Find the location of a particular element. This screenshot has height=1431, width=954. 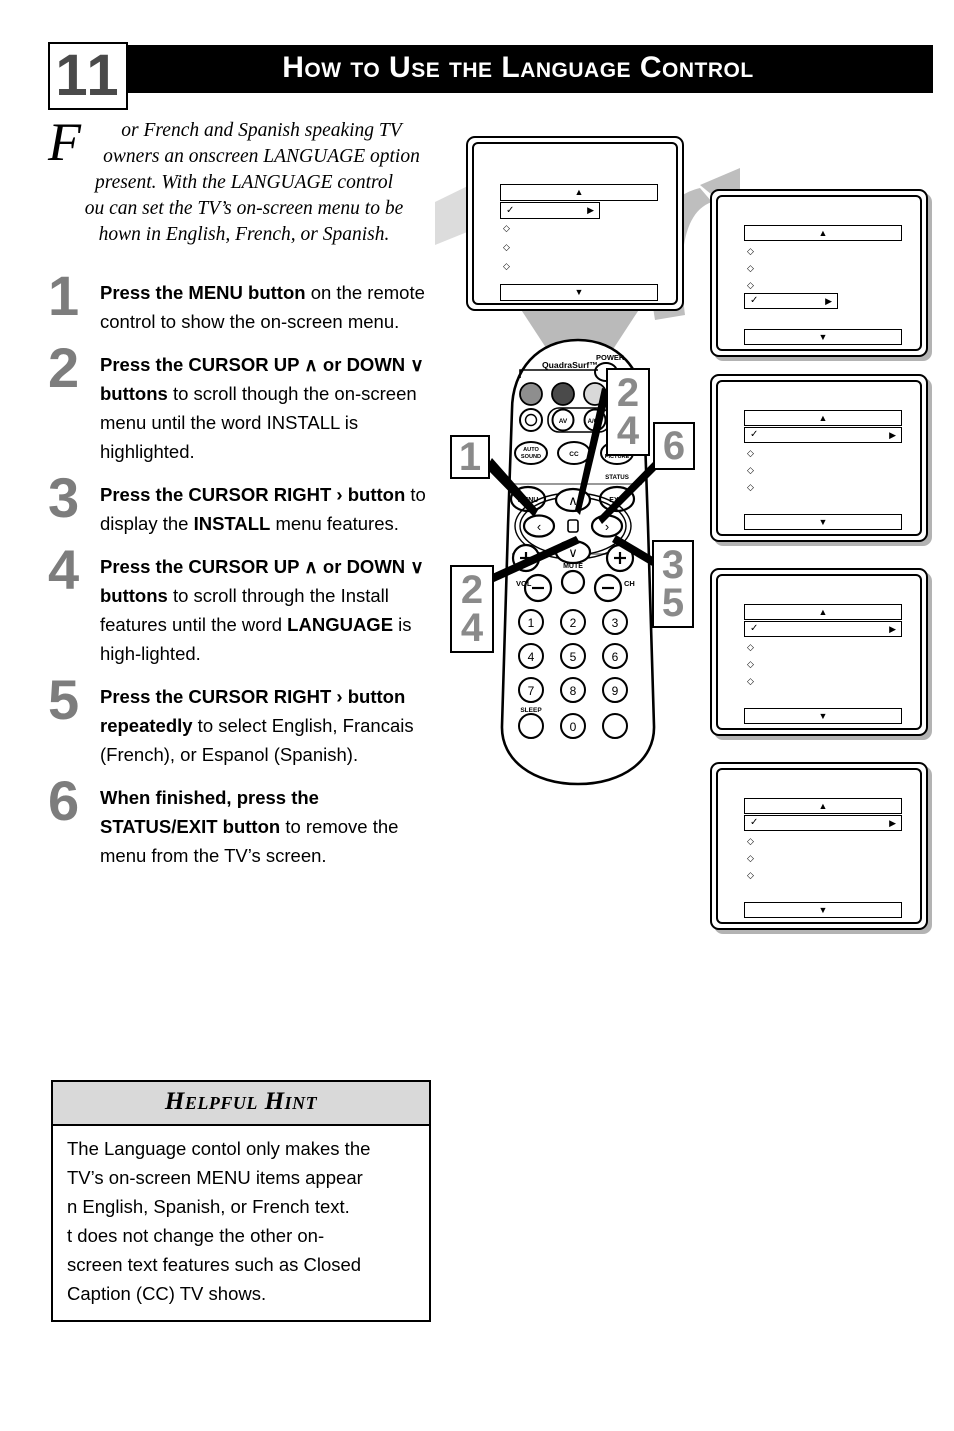

language-menu-panel-3: ▲ ✓ ▶ ◇ ◇ ◇ ▼ is located at coordinates (819, 846).